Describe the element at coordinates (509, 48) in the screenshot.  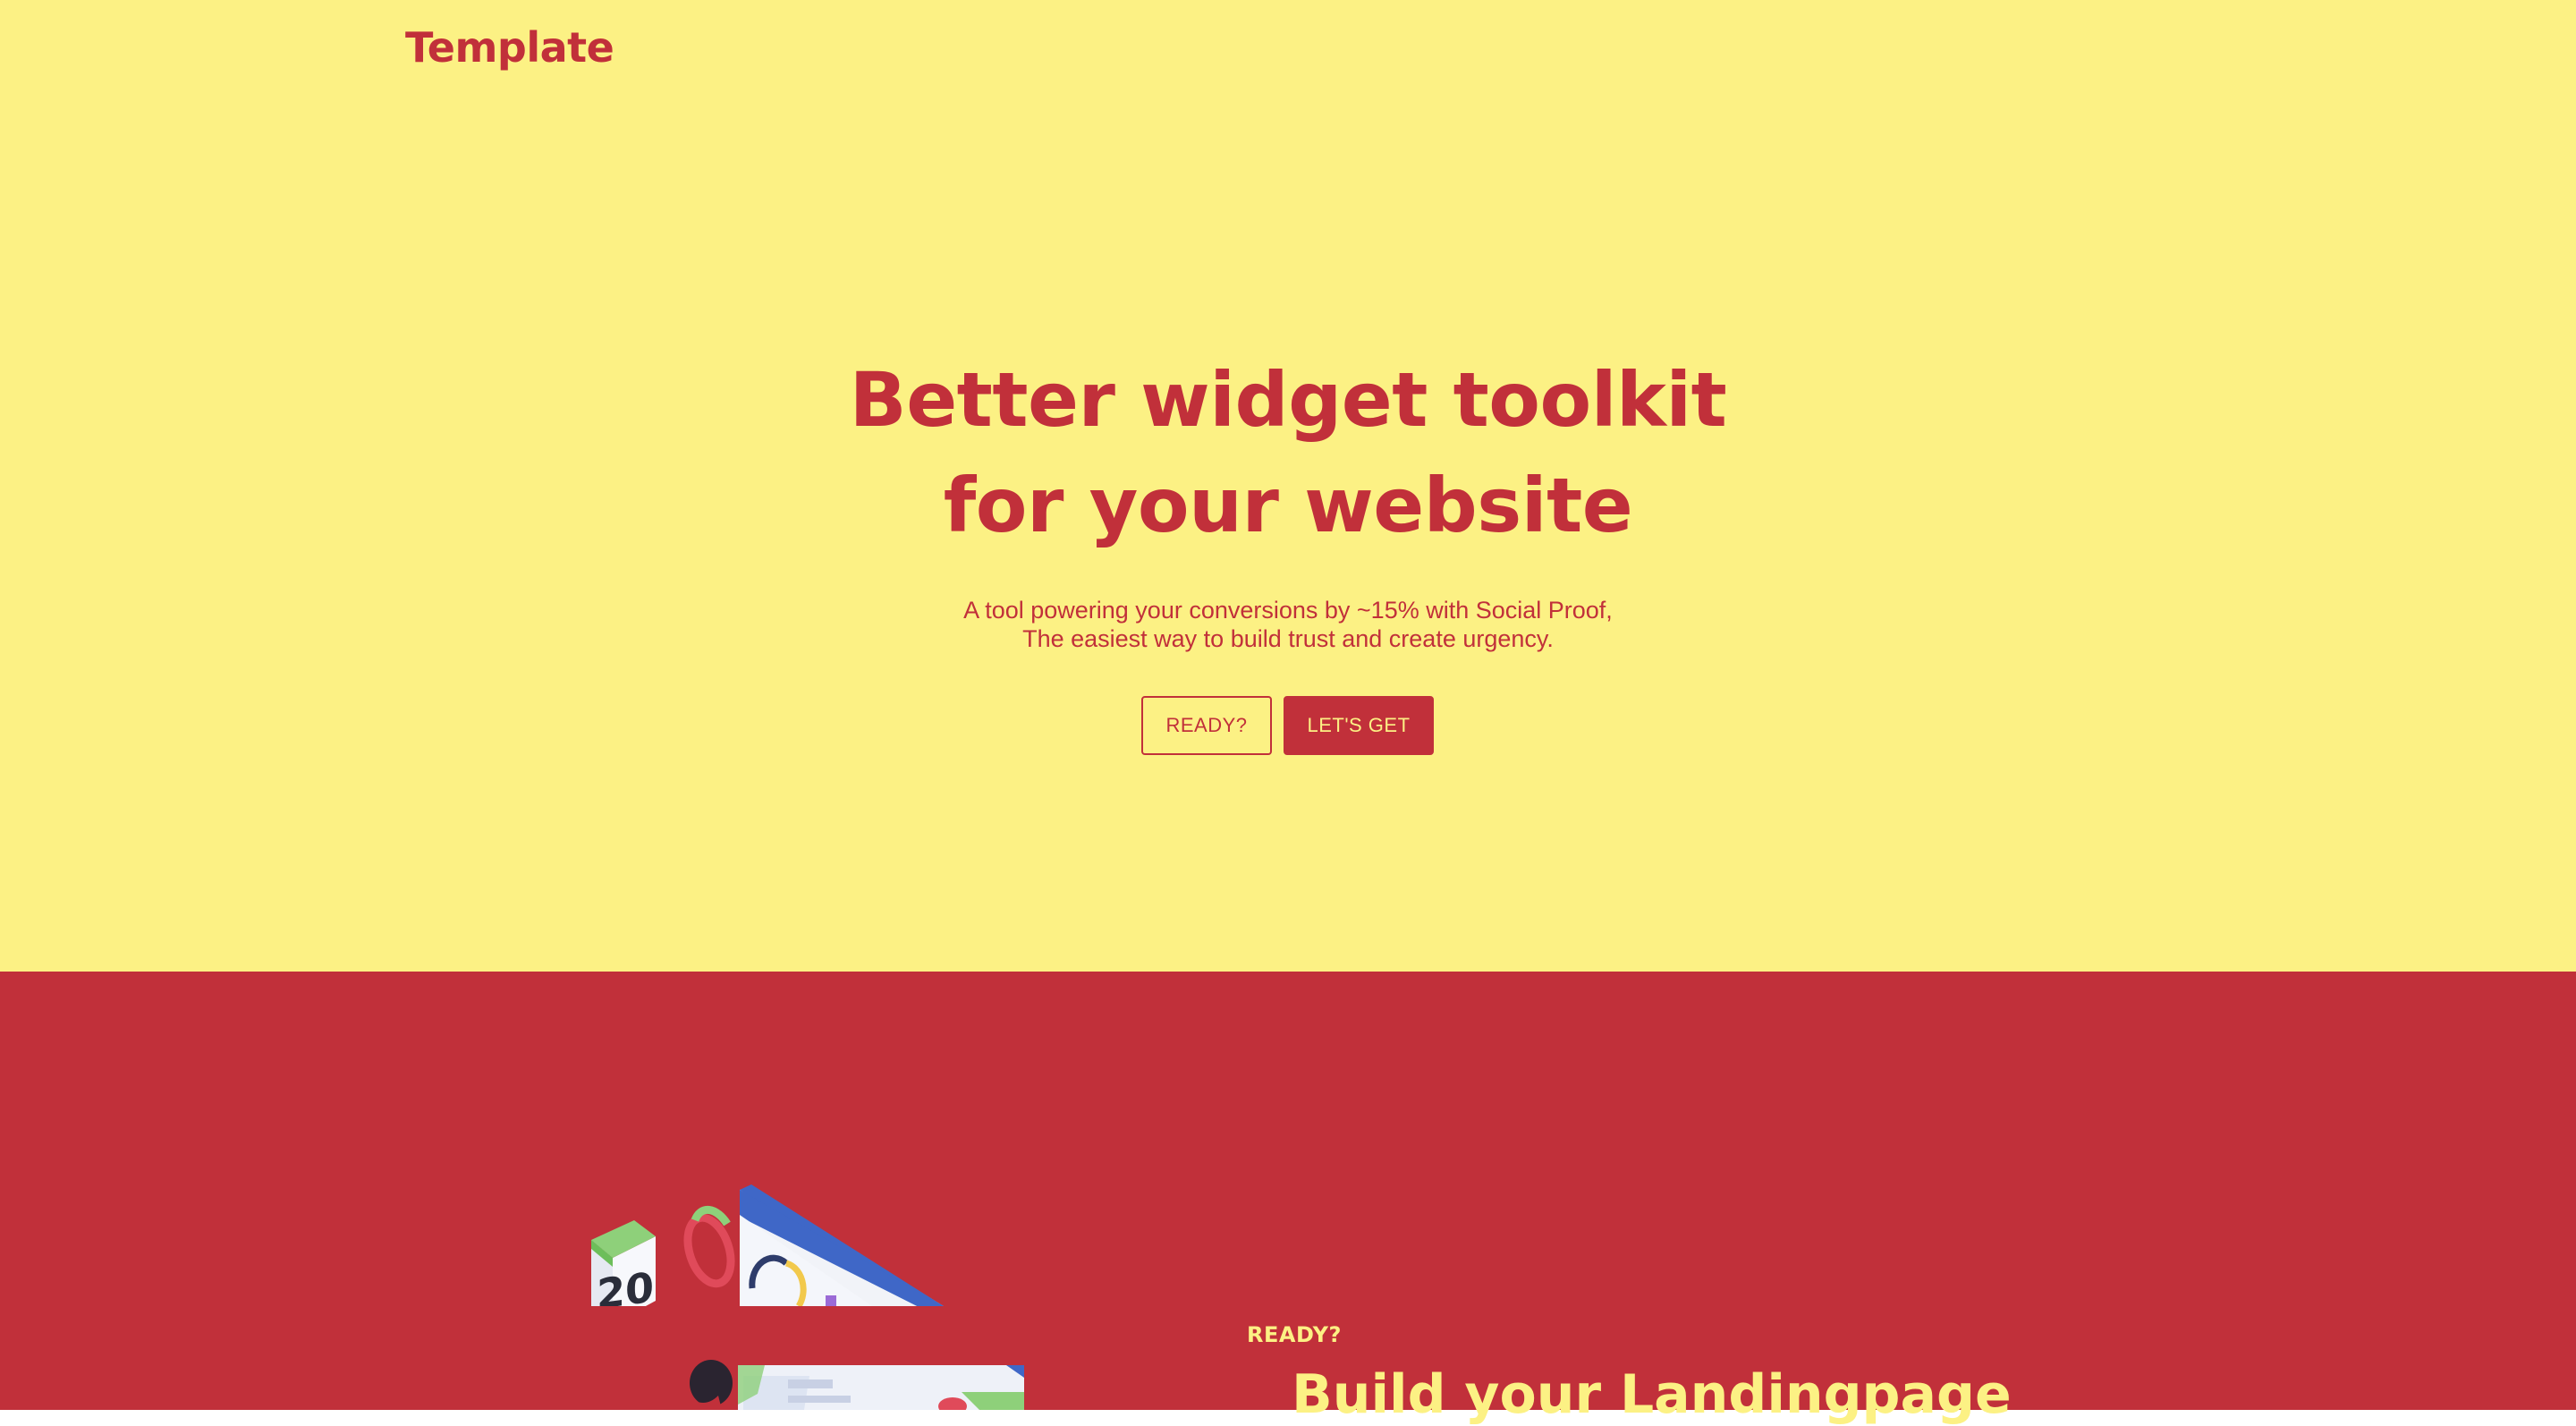
I see `site-logo: Template` at that location.